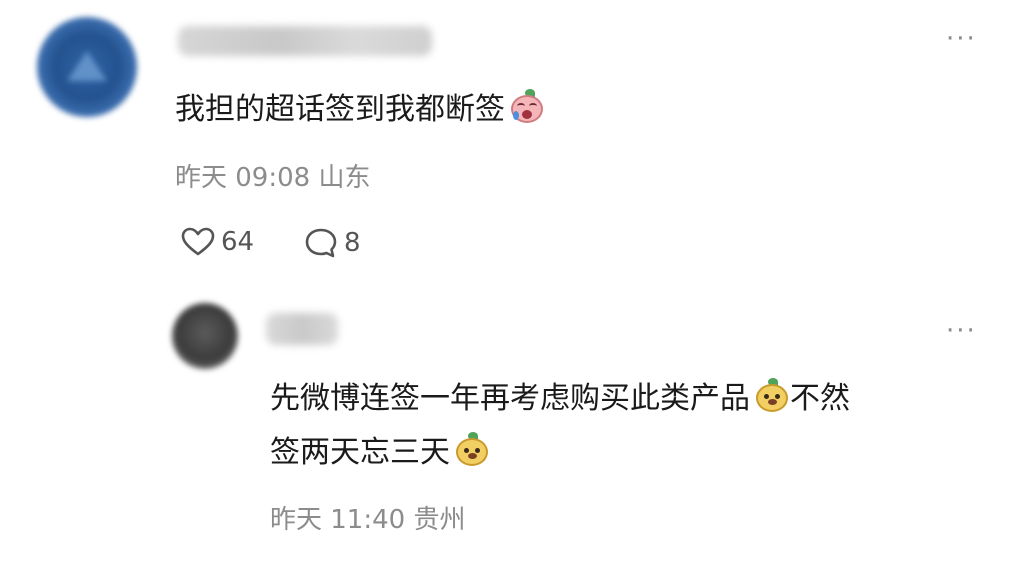 The width and height of the screenshot is (1024, 561). What do you see at coordinates (243, 178) in the screenshot?
I see `comment-time: 昨天 09:08` at bounding box center [243, 178].